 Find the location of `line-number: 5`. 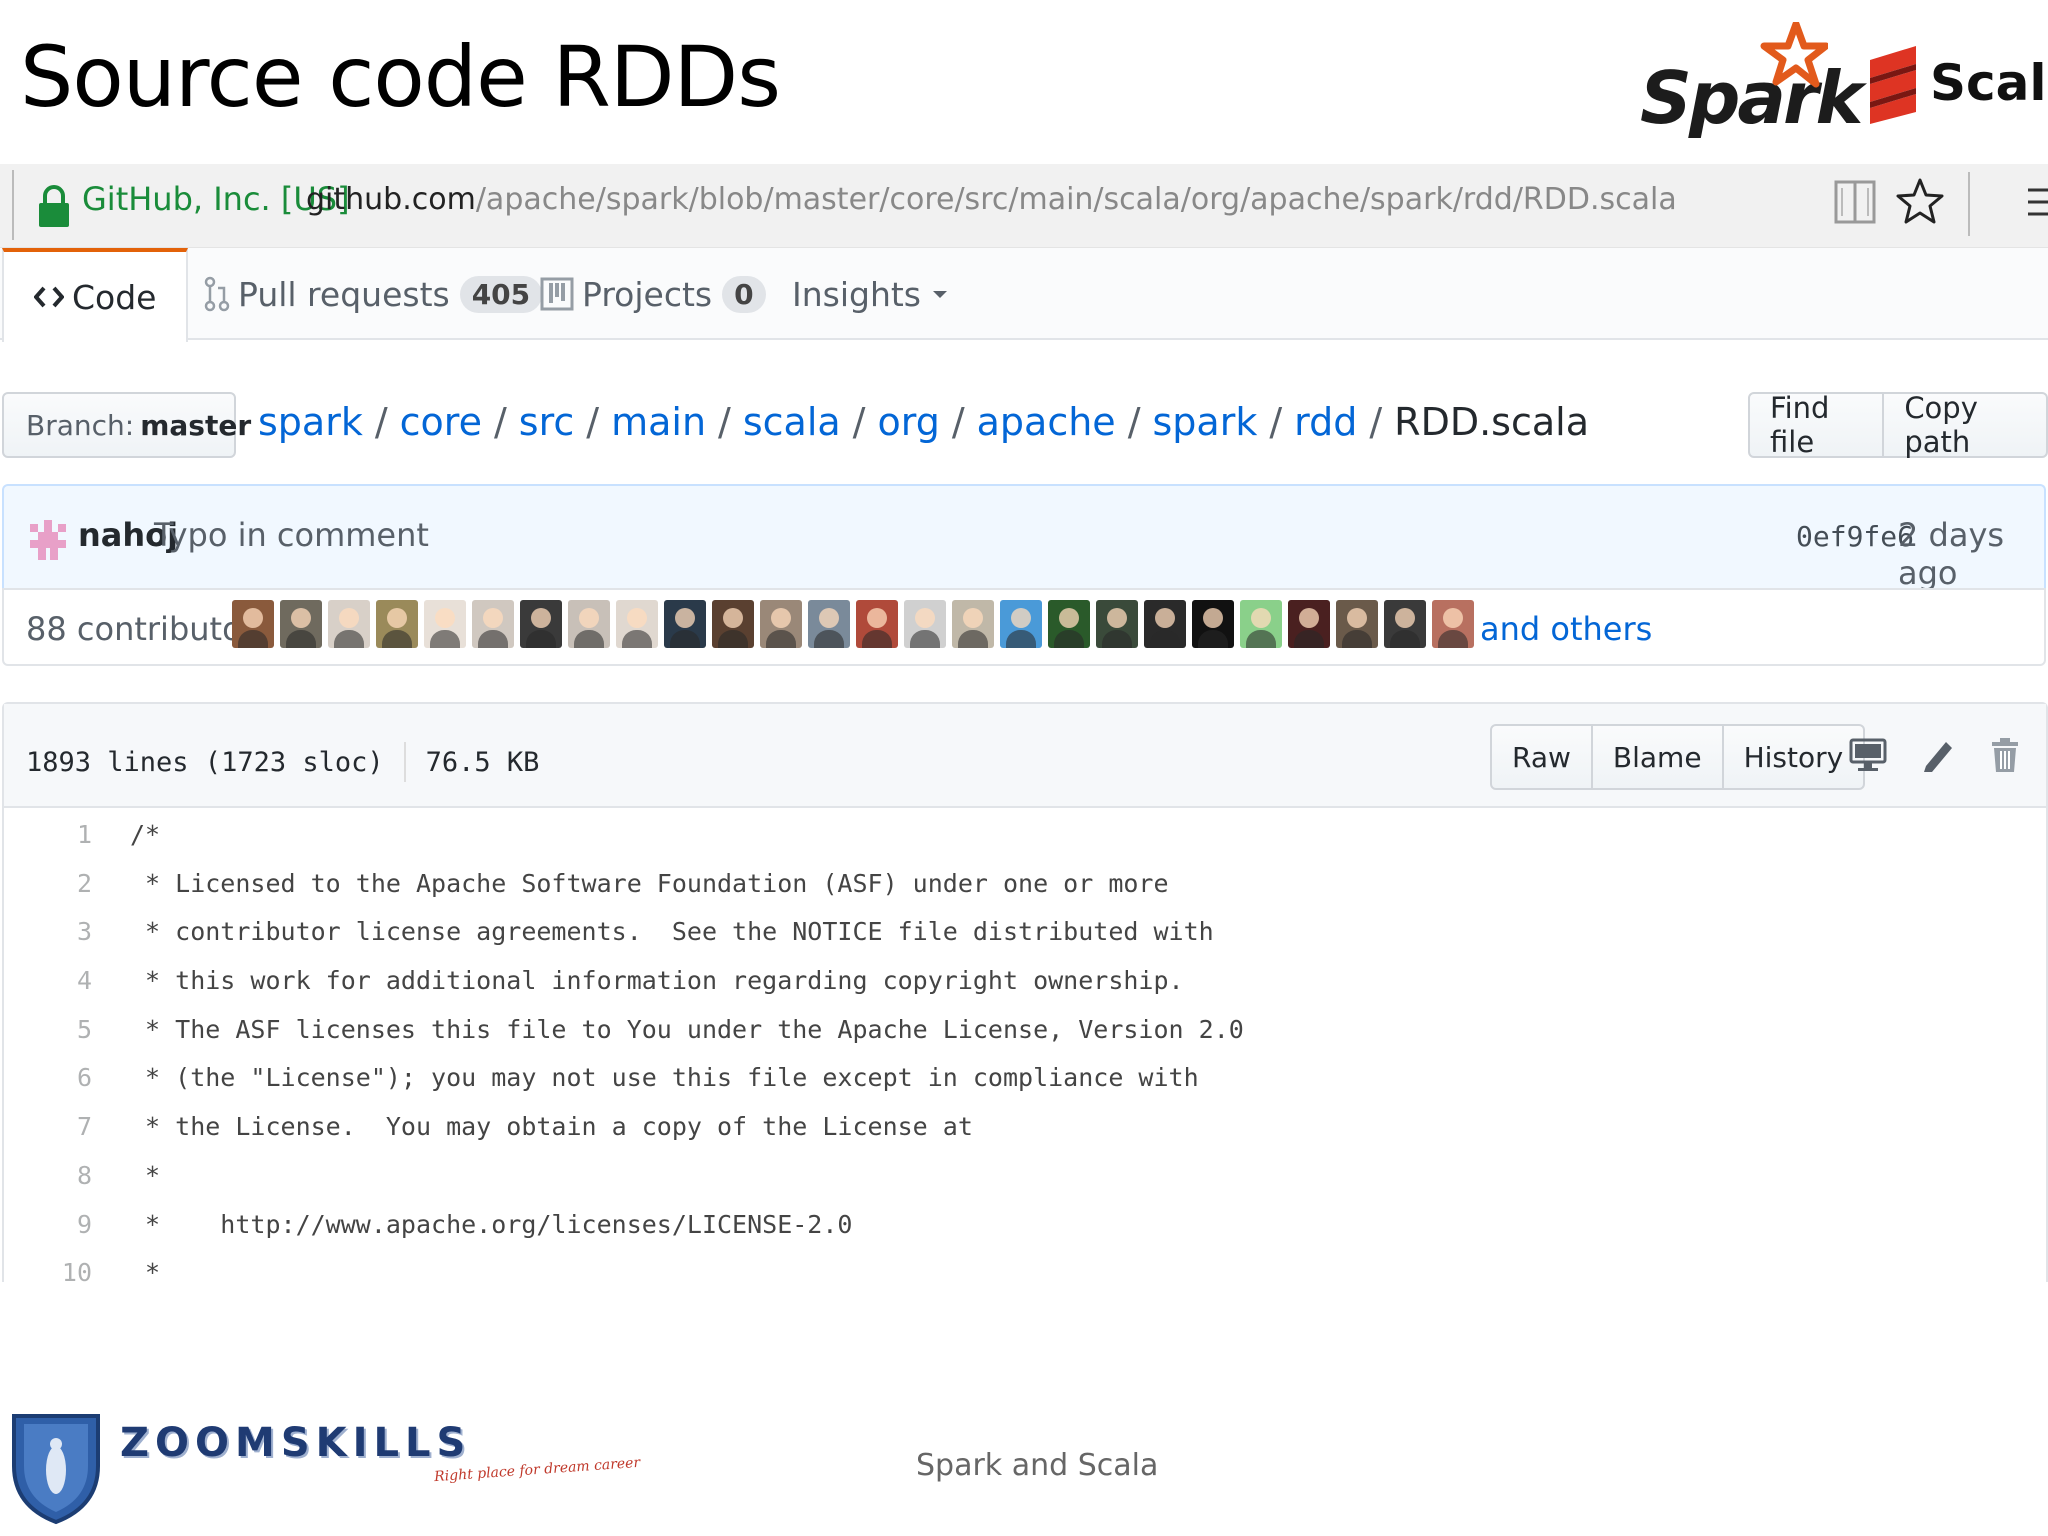

line-number: 5 is located at coordinates (48, 1029).